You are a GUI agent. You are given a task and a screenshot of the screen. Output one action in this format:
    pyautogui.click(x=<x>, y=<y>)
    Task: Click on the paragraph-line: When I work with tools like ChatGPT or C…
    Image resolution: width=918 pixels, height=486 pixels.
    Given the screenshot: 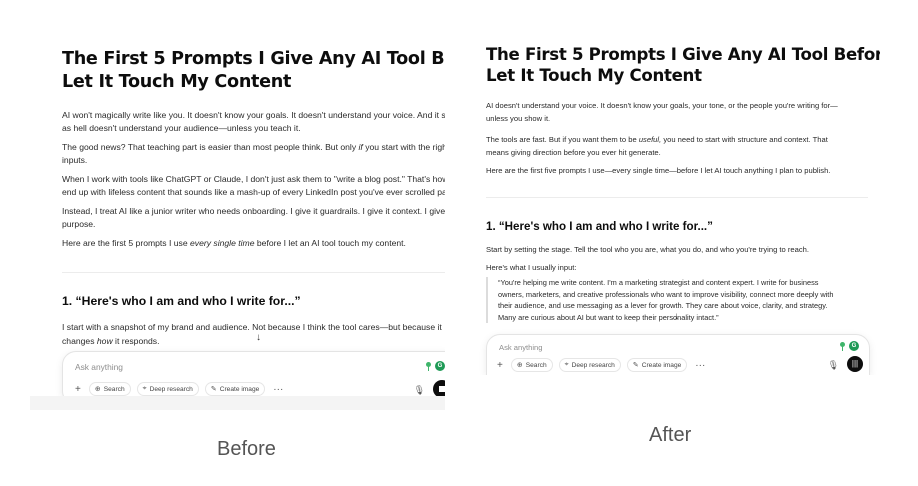 What is the action you would take?
    pyautogui.click(x=253, y=179)
    